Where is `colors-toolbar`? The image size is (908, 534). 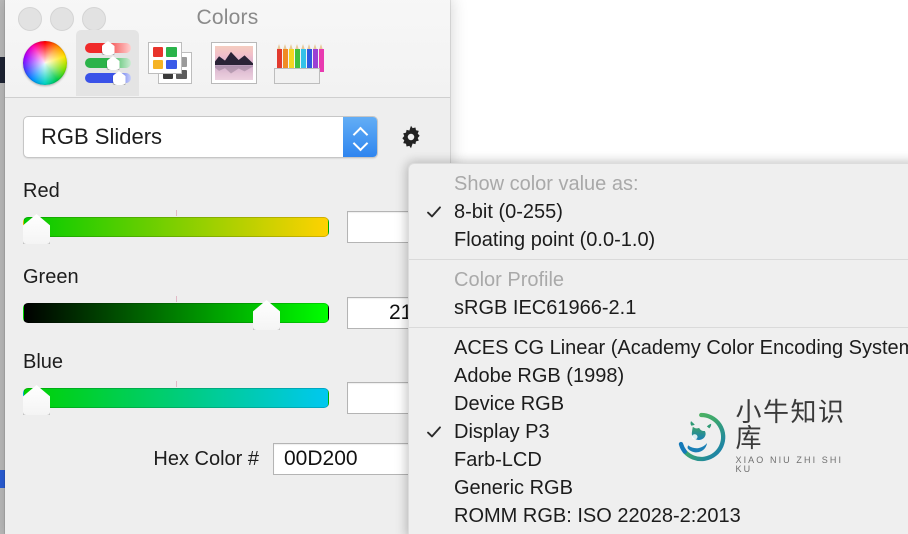
colors-toolbar is located at coordinates (170, 63).